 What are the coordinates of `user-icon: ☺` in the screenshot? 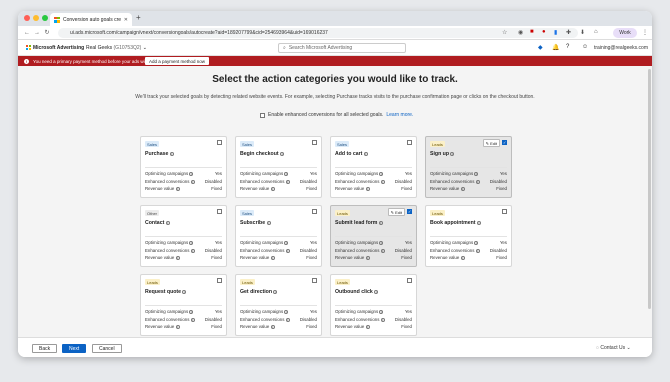 It's located at (585, 47).